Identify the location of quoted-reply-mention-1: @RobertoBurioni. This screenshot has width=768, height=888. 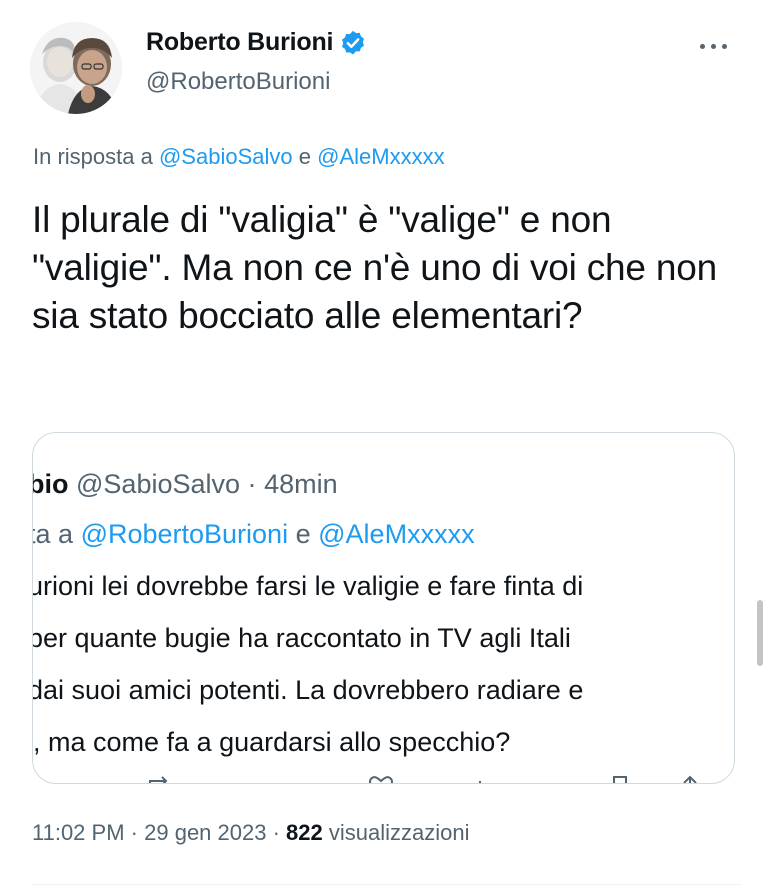
(185, 534).